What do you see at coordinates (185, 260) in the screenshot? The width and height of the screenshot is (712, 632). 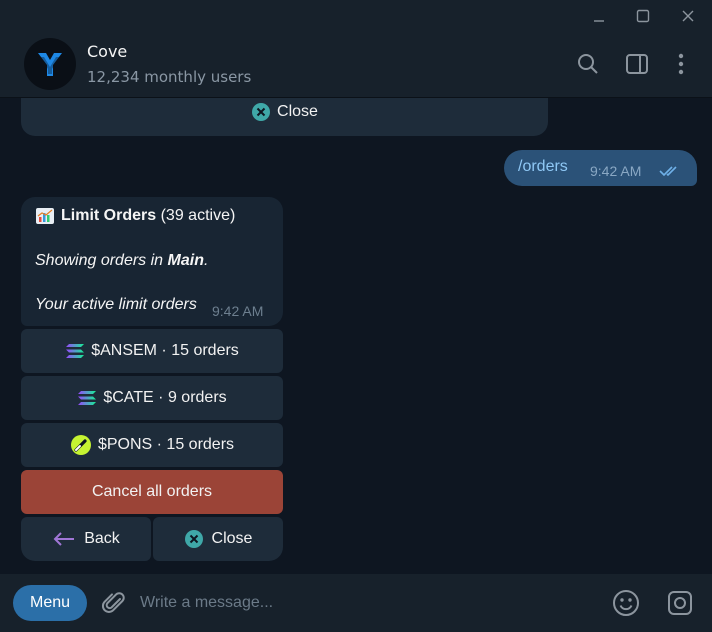 I see `wallet-name: Main` at bounding box center [185, 260].